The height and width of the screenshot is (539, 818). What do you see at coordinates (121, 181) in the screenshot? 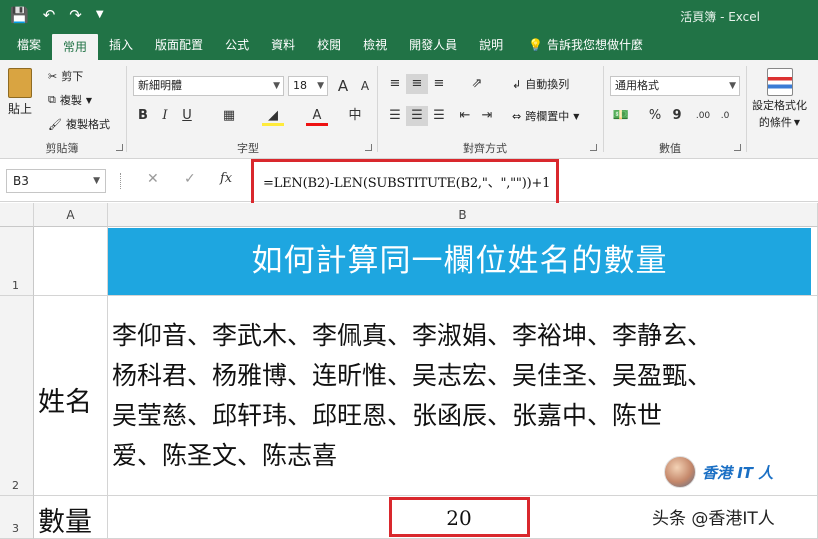
I see `formula-bar-grip` at bounding box center [121, 181].